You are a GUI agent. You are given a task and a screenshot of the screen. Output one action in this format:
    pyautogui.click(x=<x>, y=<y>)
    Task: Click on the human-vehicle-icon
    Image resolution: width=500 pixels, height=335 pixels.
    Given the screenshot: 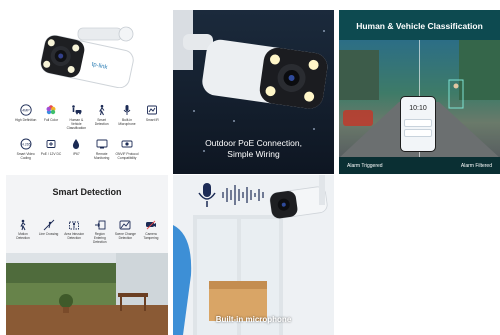 What is the action you would take?
    pyautogui.click(x=77, y=110)
    